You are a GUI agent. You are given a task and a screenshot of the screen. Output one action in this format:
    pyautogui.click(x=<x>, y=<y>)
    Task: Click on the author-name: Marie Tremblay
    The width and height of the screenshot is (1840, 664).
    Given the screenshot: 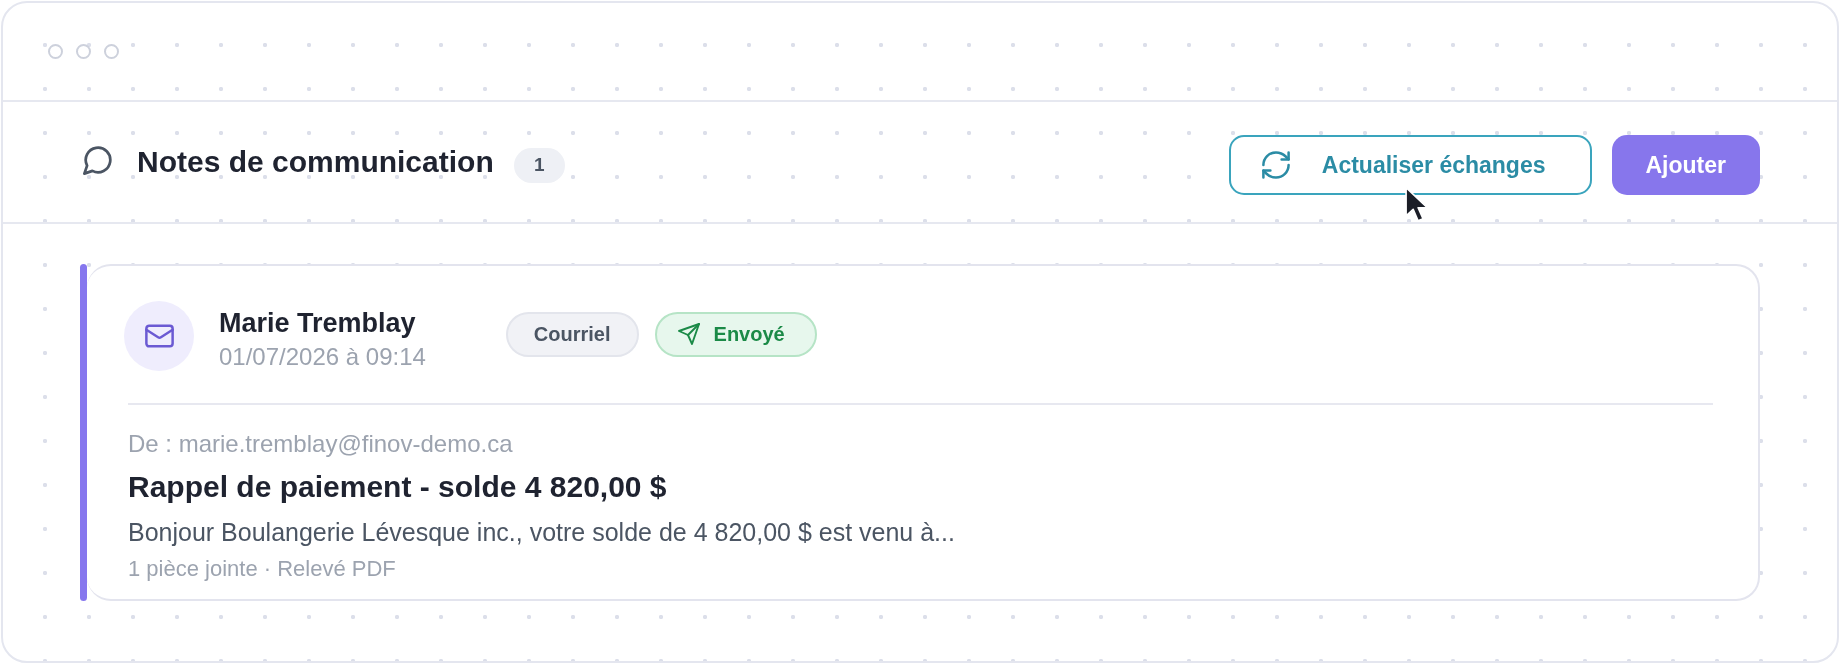 What is the action you would take?
    pyautogui.click(x=318, y=323)
    